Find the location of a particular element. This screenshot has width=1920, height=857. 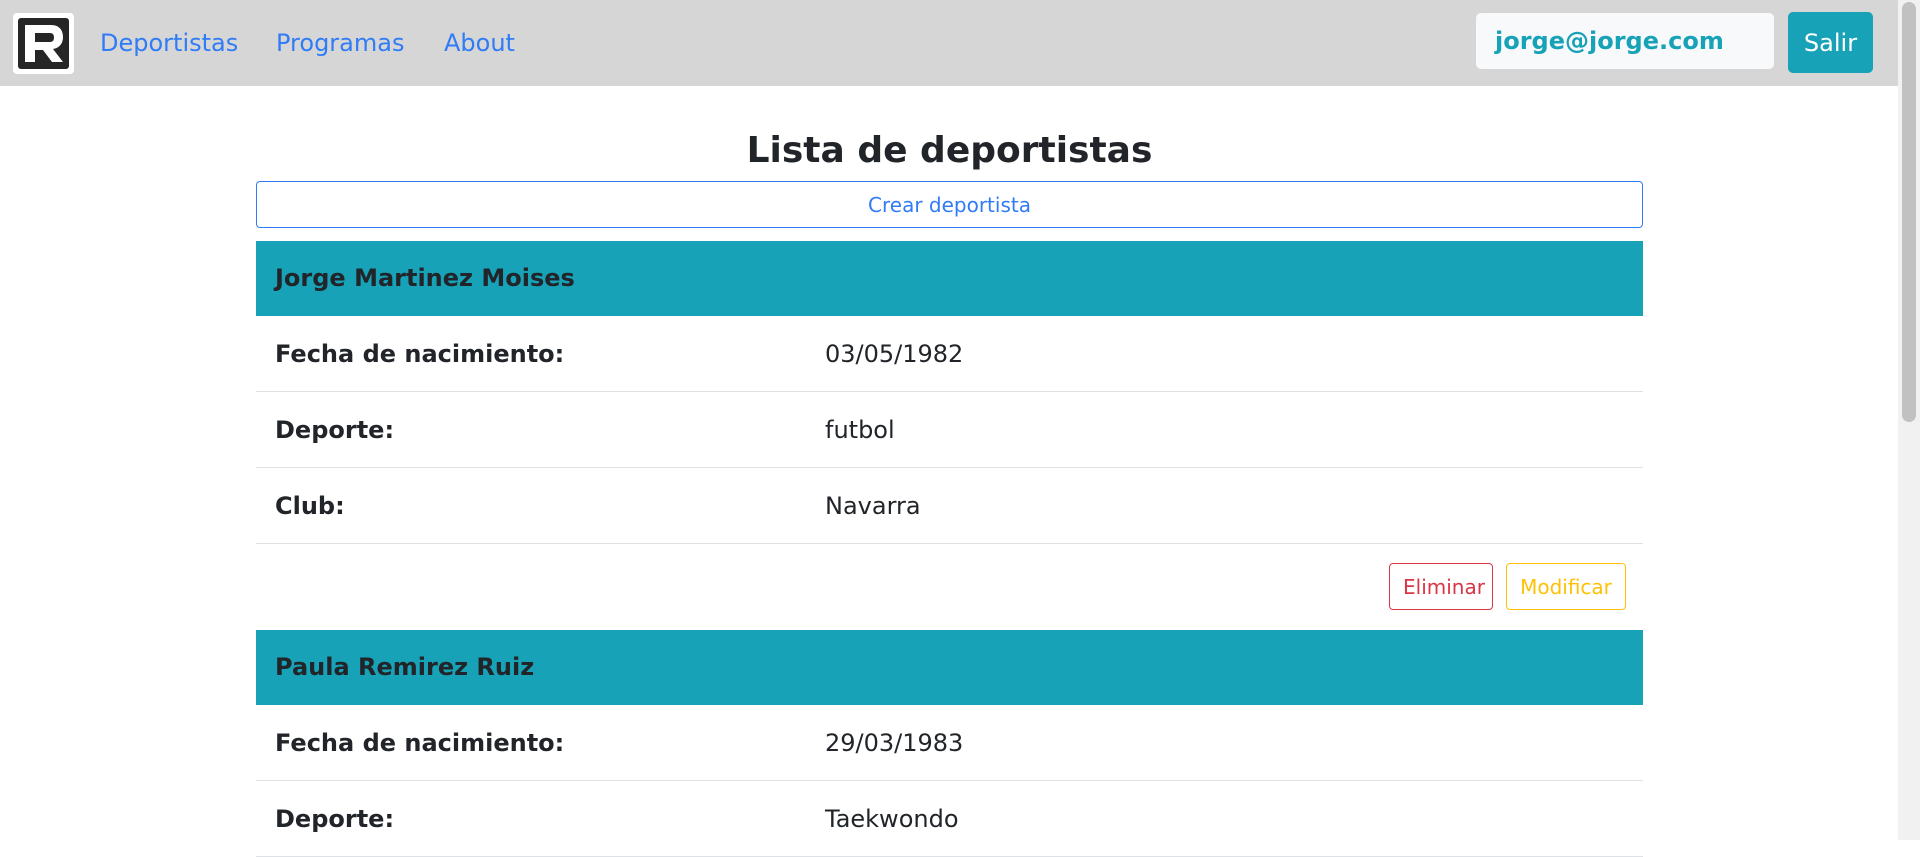

birth-date-value: 29/03/1983 is located at coordinates (894, 743).